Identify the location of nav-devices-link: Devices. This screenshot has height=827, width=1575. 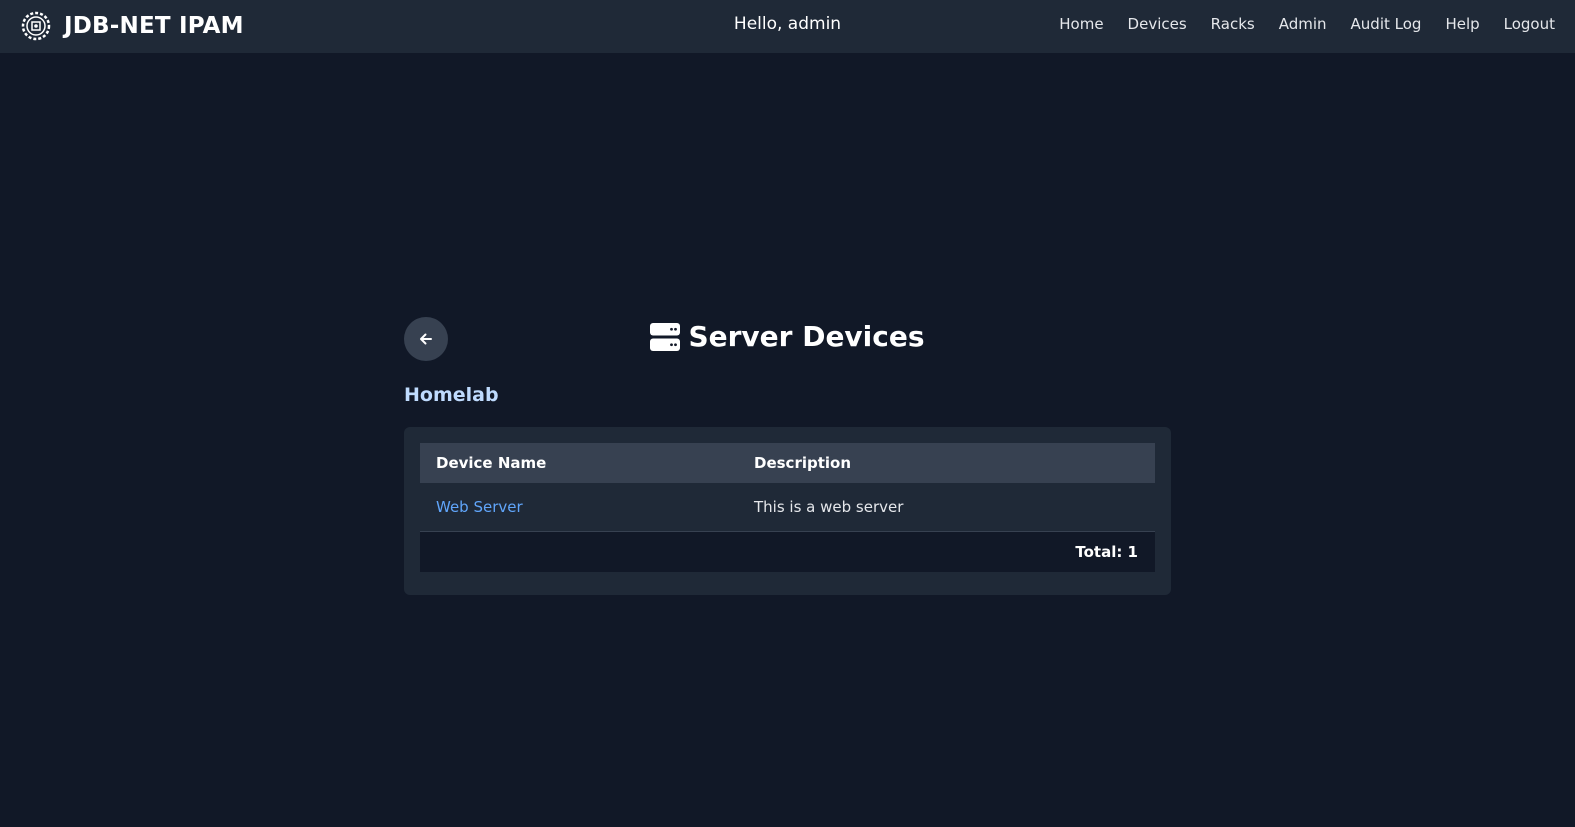
(1157, 24).